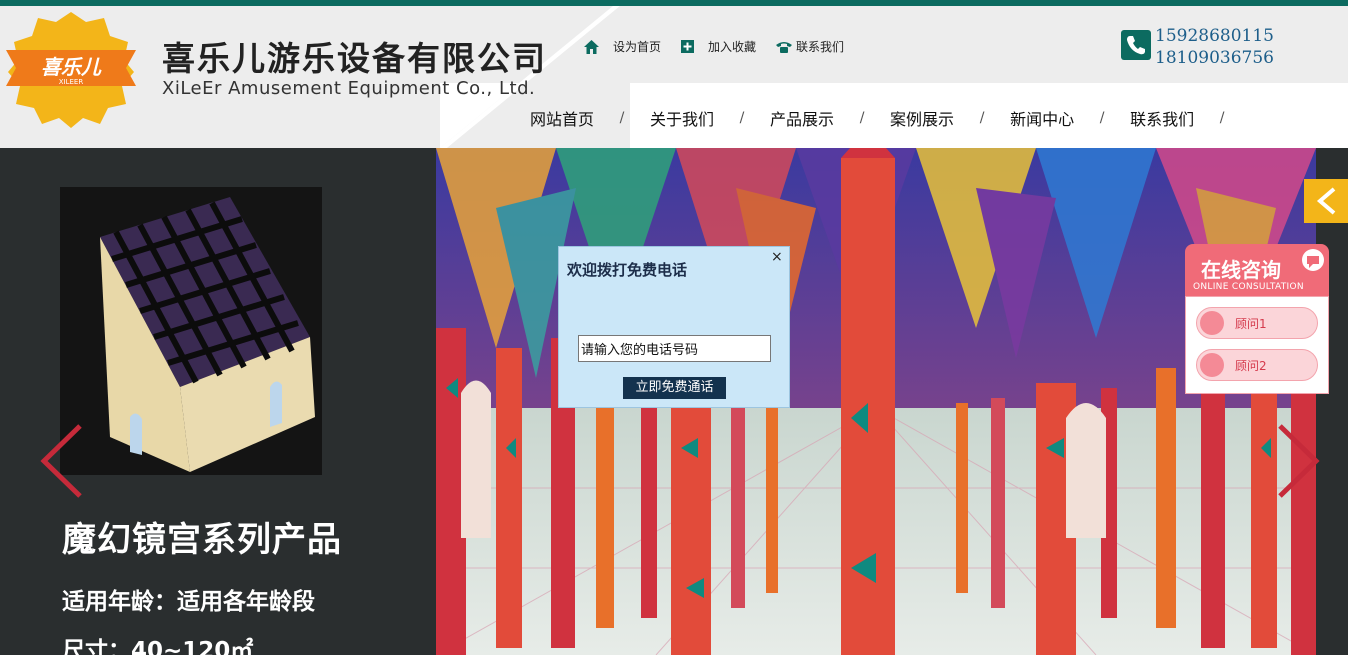 The image size is (1348, 665). Describe the element at coordinates (922, 118) in the screenshot. I see `nav-item-cases: 案例展示` at that location.